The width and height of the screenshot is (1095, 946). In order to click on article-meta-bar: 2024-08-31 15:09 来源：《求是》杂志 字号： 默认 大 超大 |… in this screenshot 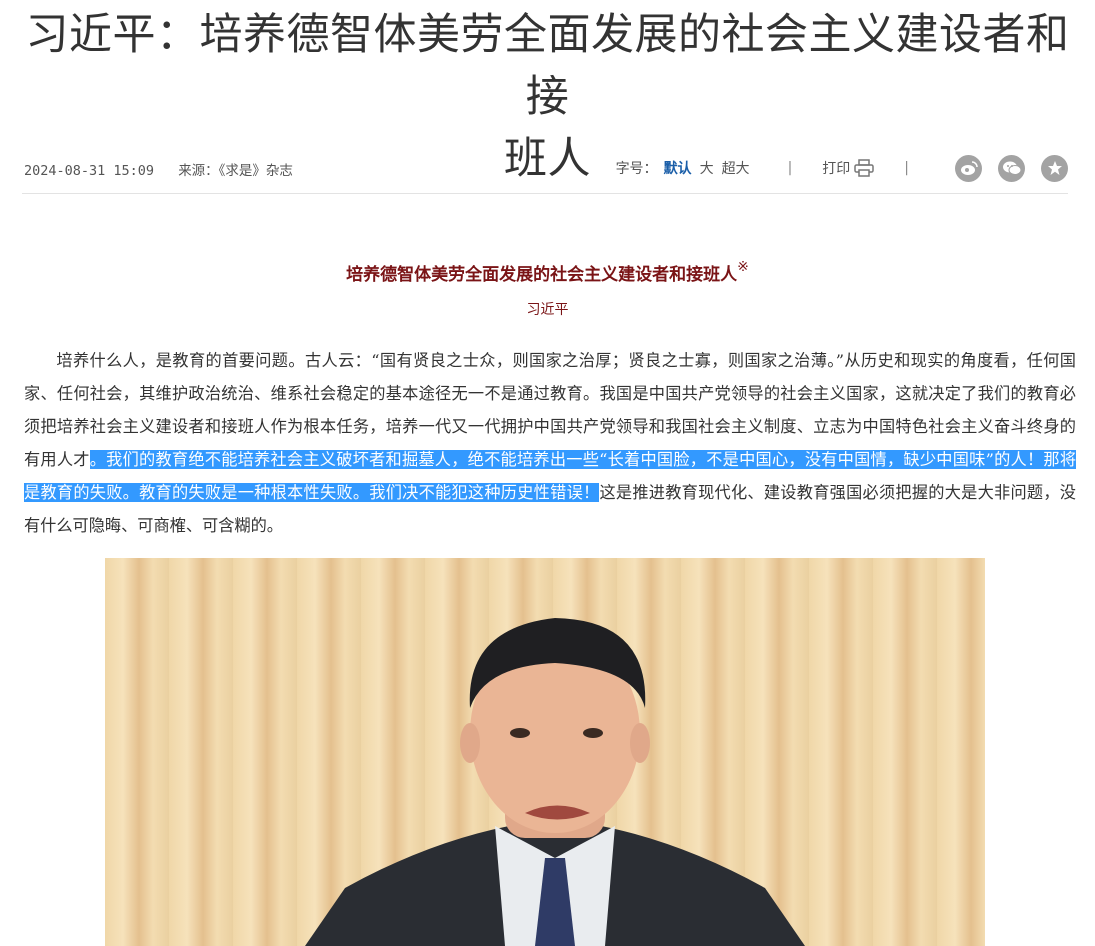, I will do `click(546, 168)`.